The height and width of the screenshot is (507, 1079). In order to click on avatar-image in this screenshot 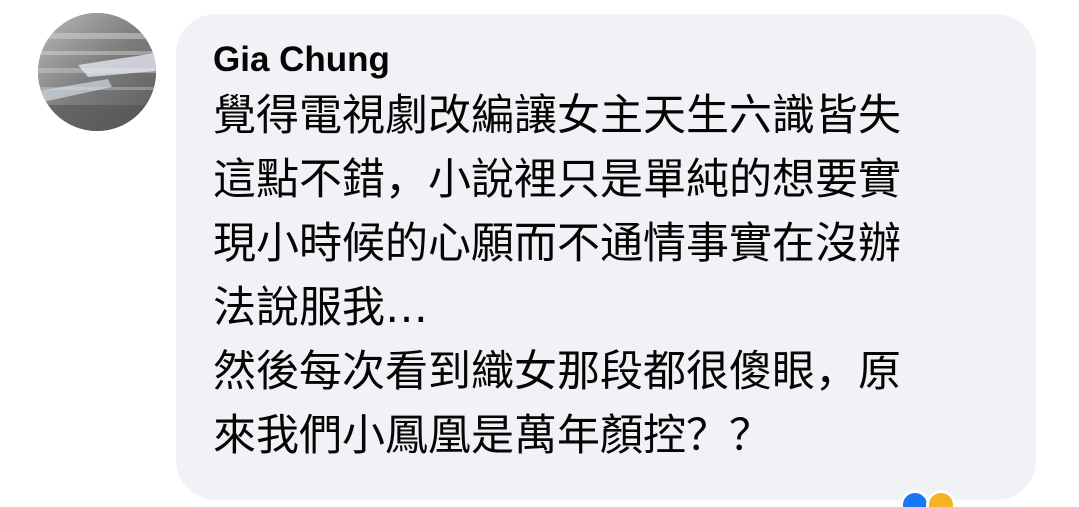, I will do `click(97, 72)`.